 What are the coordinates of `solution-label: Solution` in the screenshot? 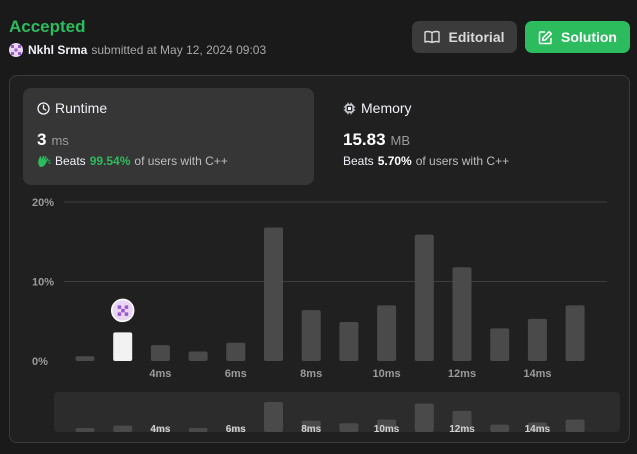 It's located at (589, 37).